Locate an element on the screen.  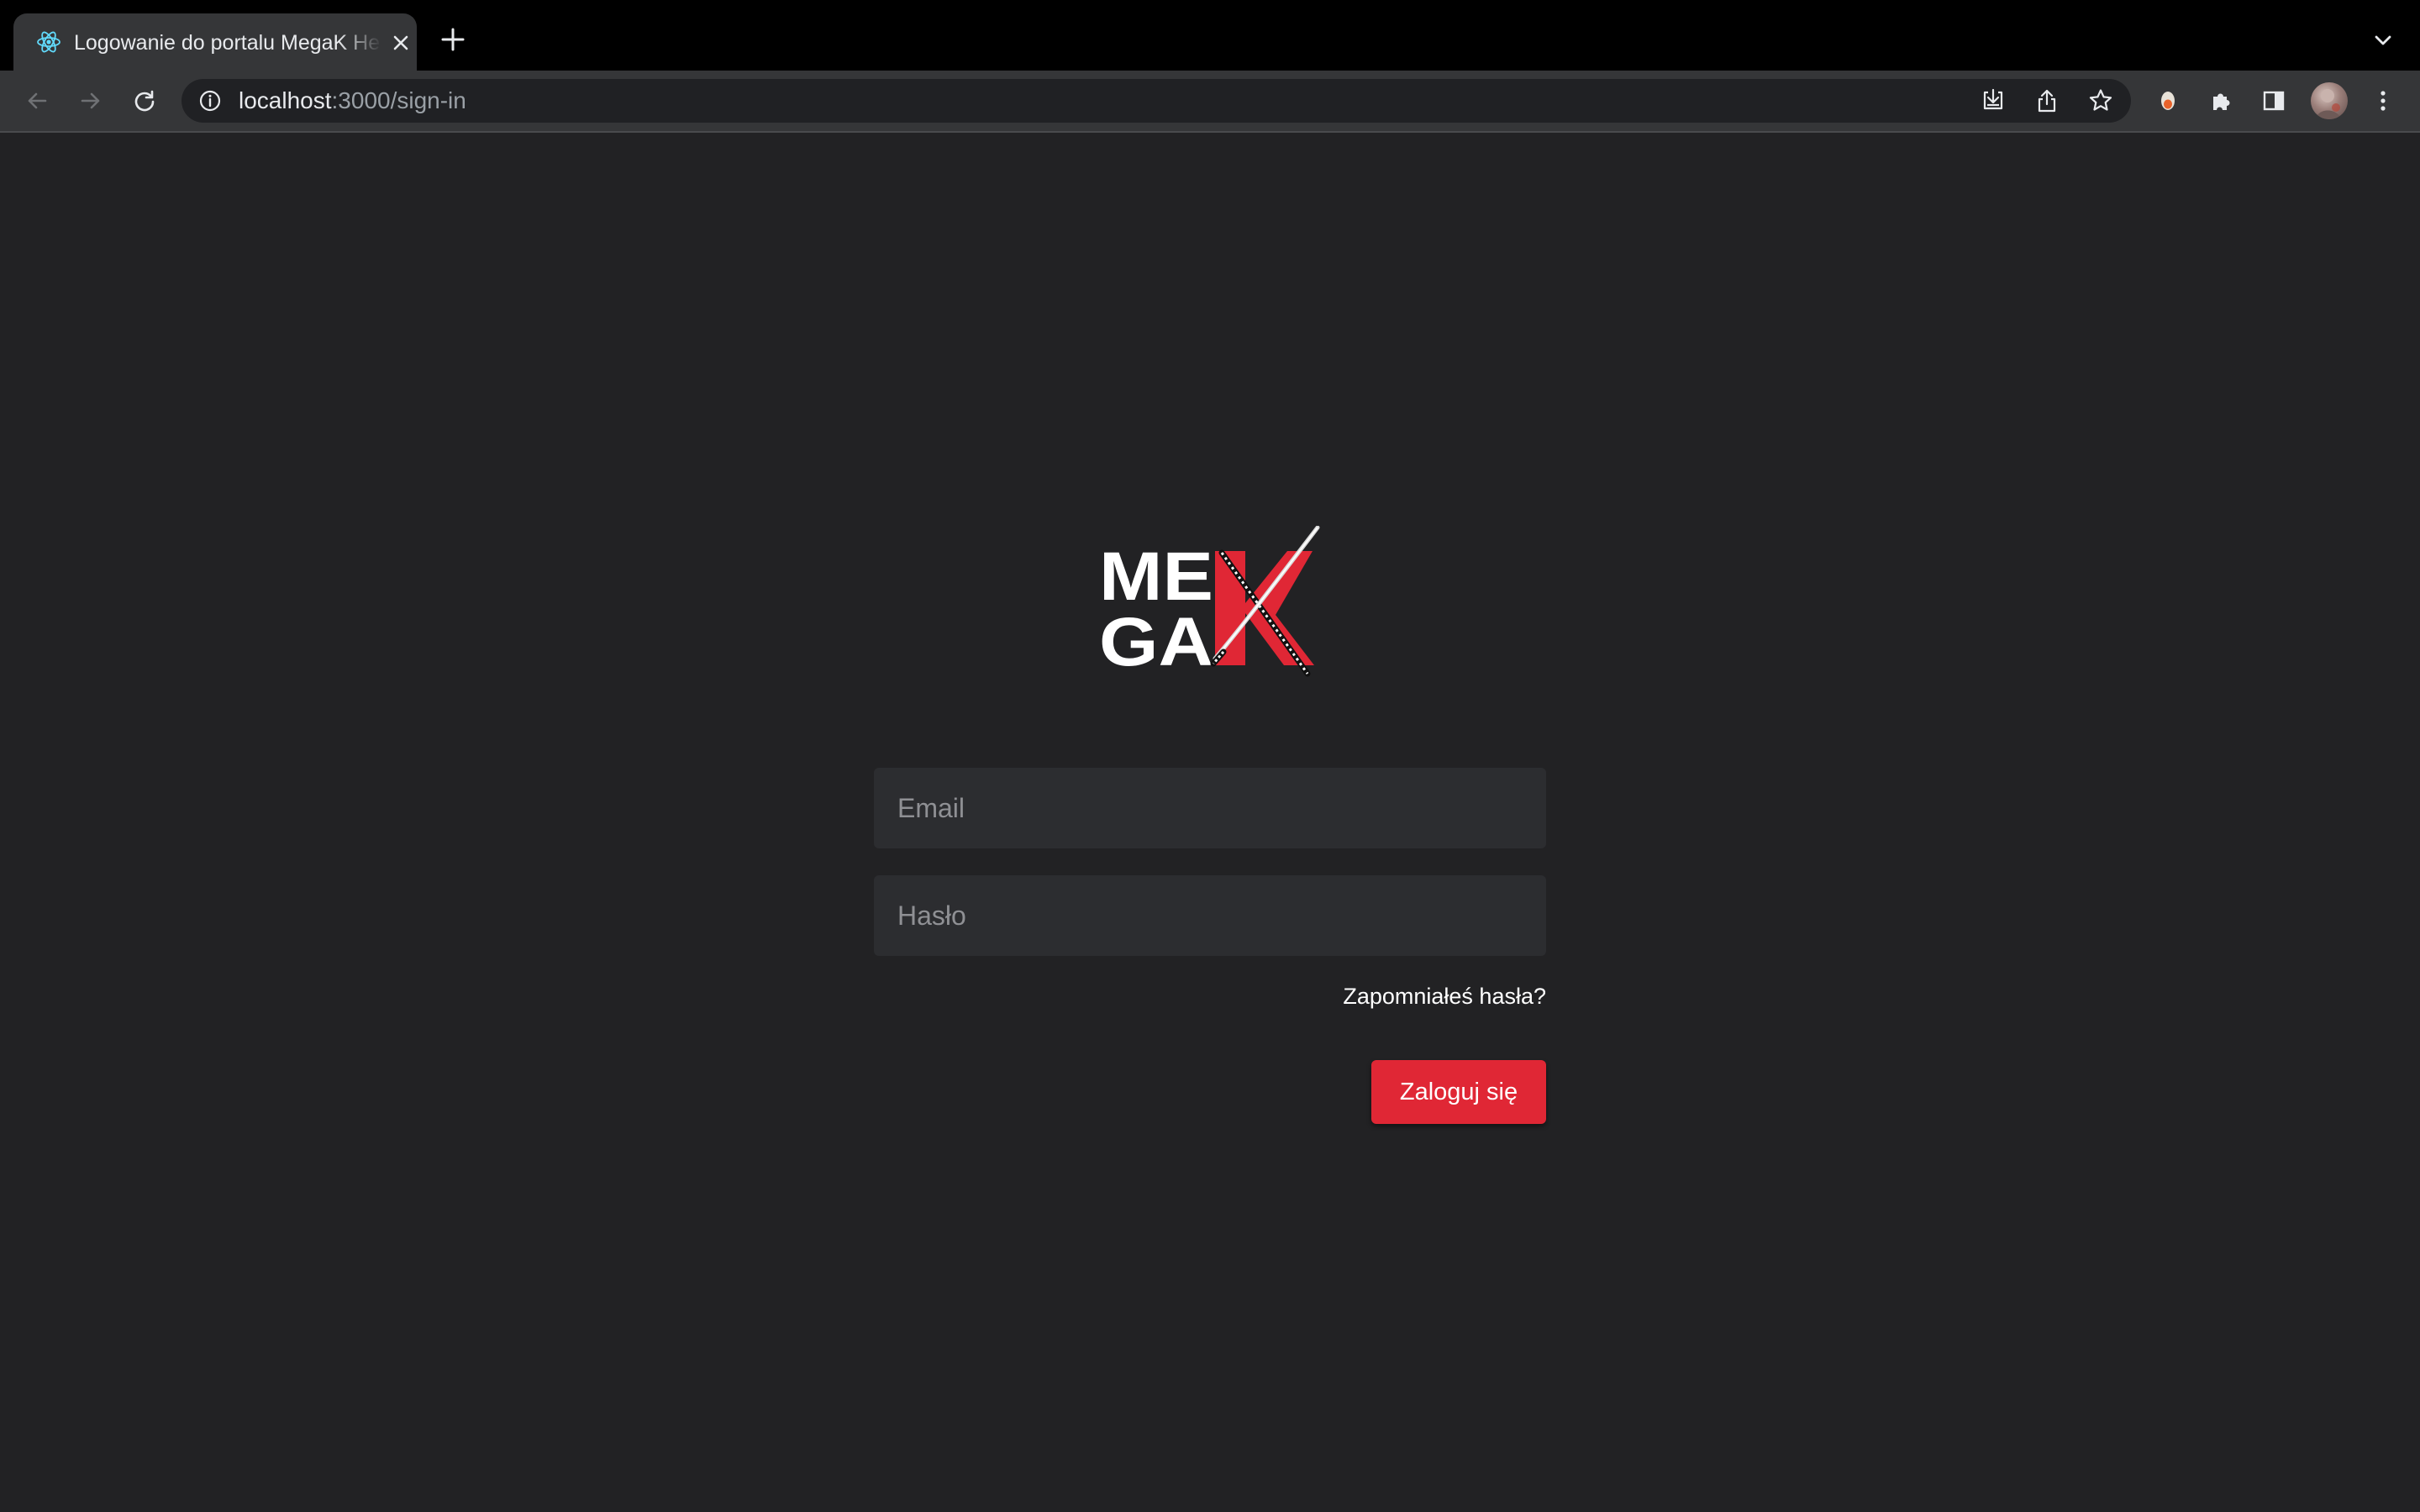
bookmark-star-icon is located at coordinates (2100, 100).